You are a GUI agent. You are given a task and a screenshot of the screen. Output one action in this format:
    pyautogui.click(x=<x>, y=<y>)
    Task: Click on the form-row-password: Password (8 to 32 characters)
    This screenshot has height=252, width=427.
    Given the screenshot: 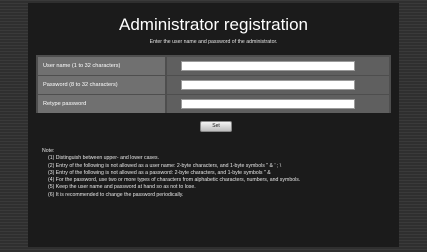 What is the action you would take?
    pyautogui.click(x=213, y=85)
    